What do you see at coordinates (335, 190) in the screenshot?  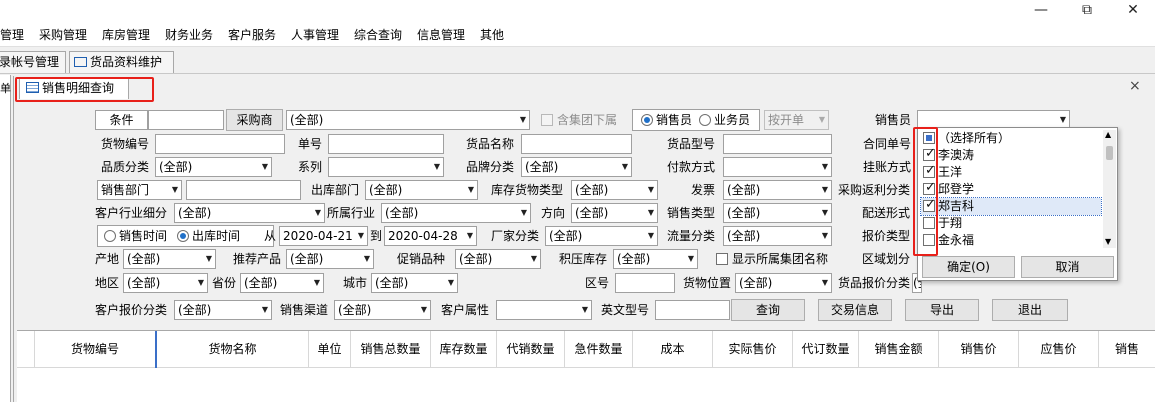 I see `outbound-dept-label: 出库部门` at bounding box center [335, 190].